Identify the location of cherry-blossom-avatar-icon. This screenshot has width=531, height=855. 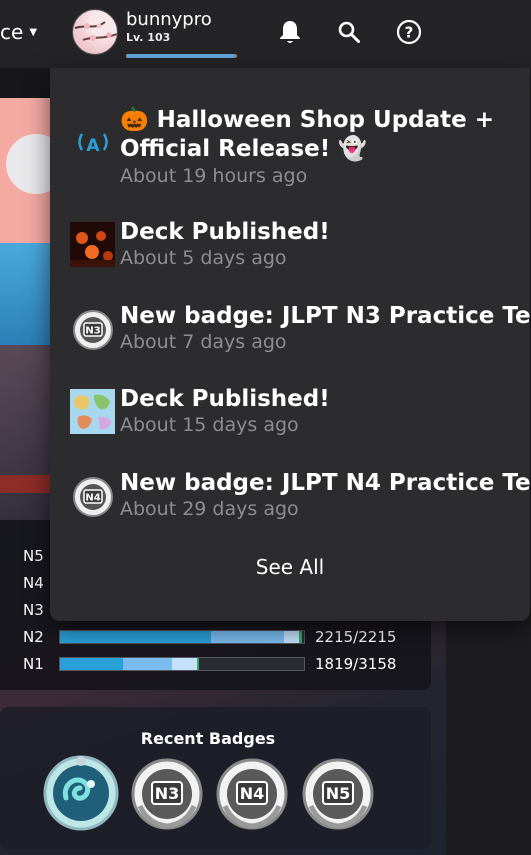
(95, 32).